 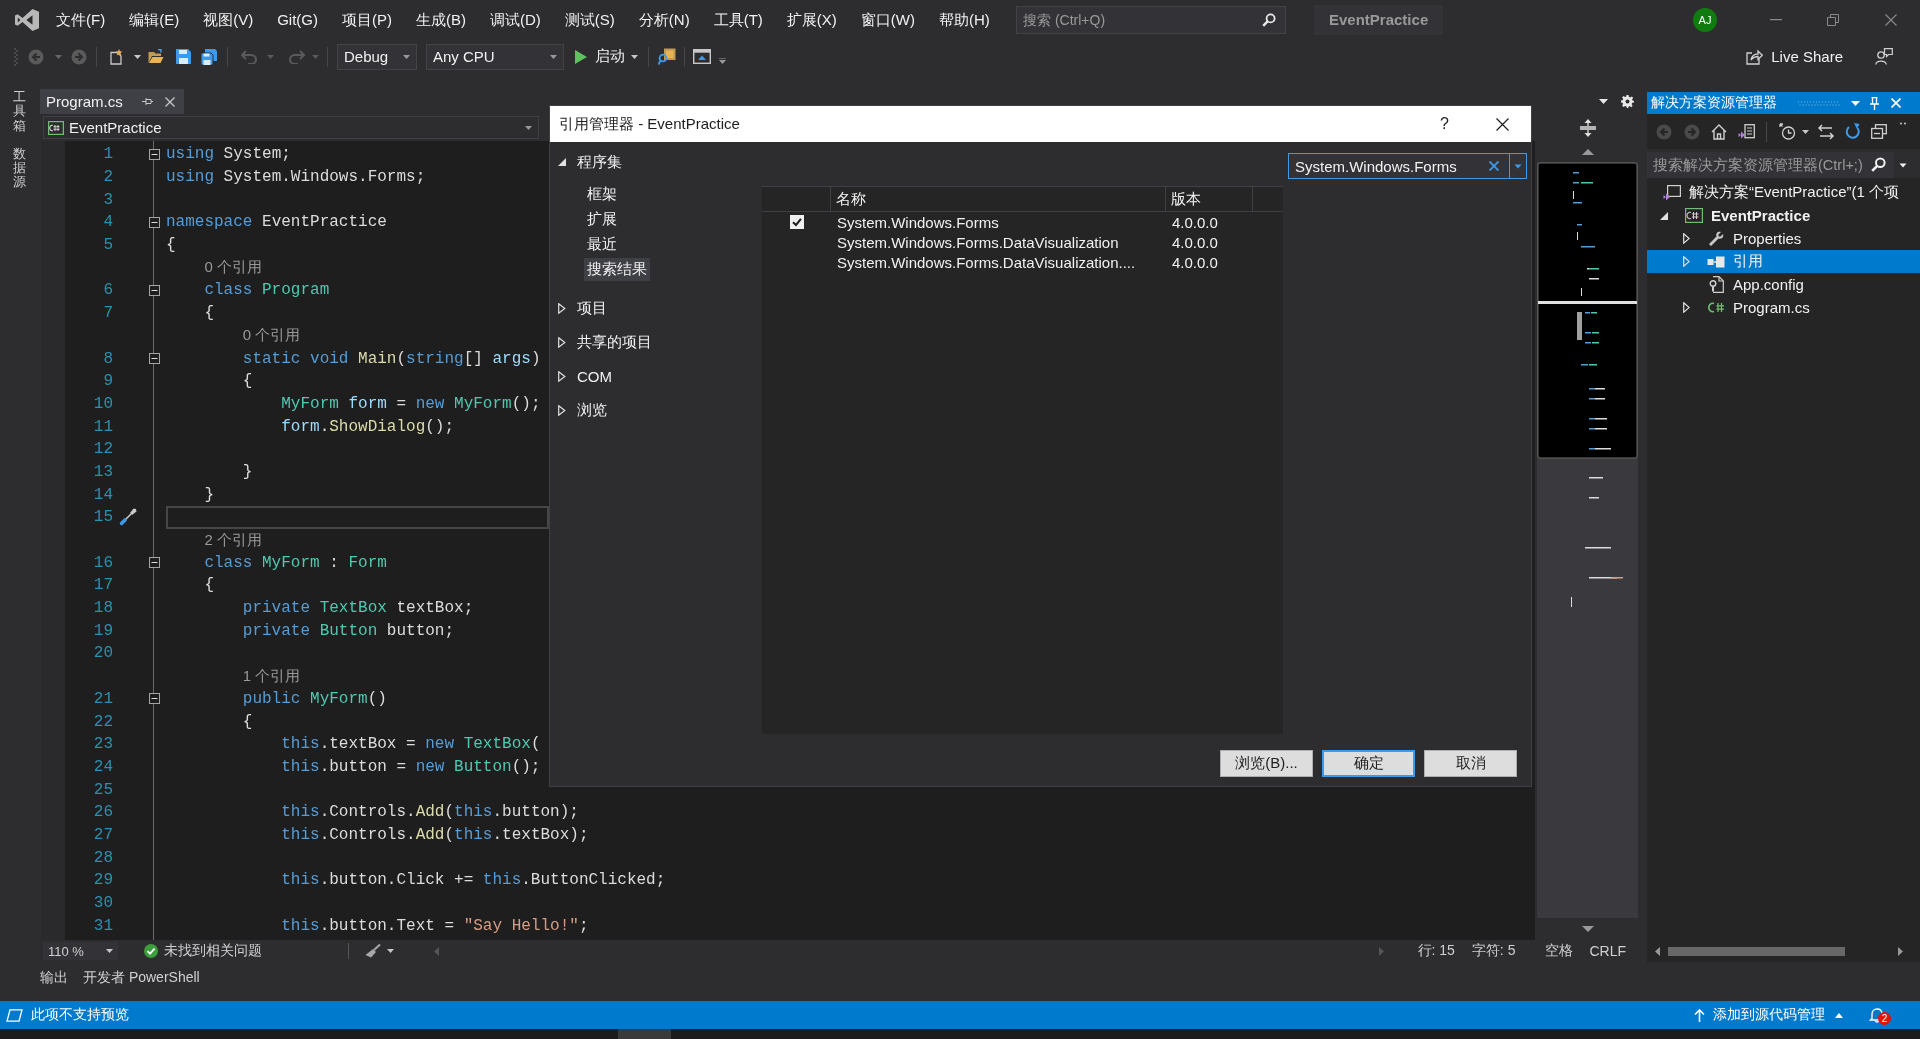 I want to click on menu-item: 窗口(W), so click(x=887, y=20).